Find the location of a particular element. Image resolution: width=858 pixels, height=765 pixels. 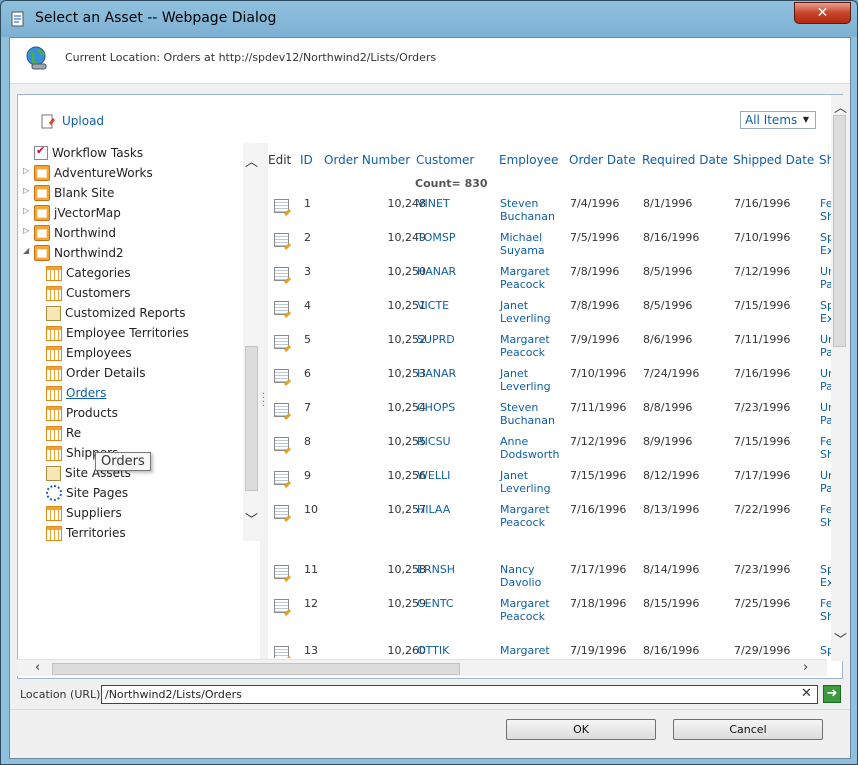

horizontal-scrollbar: ‹ › is located at coordinates (422, 667).